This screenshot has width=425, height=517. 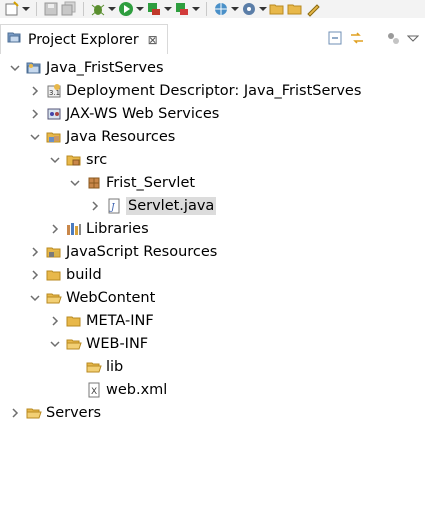 What do you see at coordinates (12, 9) in the screenshot?
I see `new-icon` at bounding box center [12, 9].